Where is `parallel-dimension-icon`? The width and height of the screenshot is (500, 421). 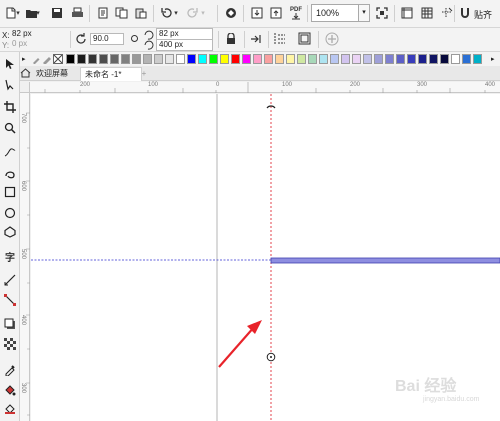
parallel-dimension-icon is located at coordinates (10, 280).